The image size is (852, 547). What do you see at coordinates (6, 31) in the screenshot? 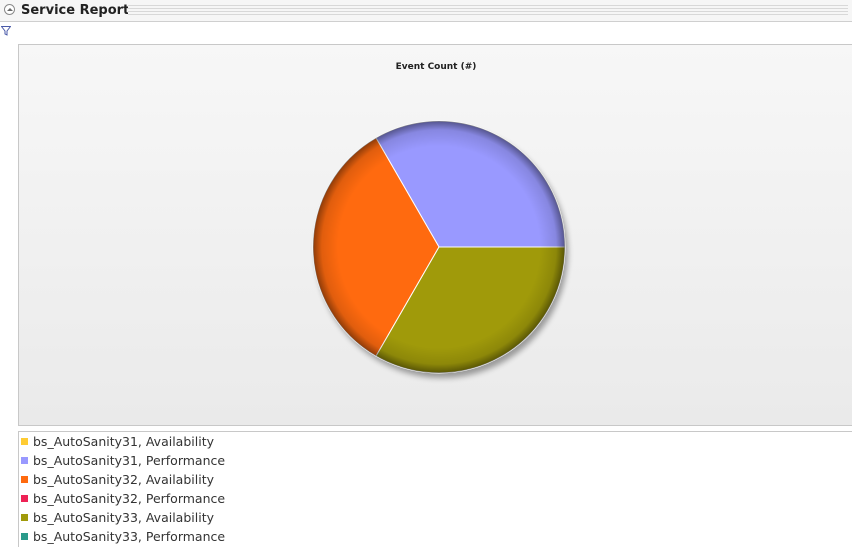
I see `filter-icon` at bounding box center [6, 31].